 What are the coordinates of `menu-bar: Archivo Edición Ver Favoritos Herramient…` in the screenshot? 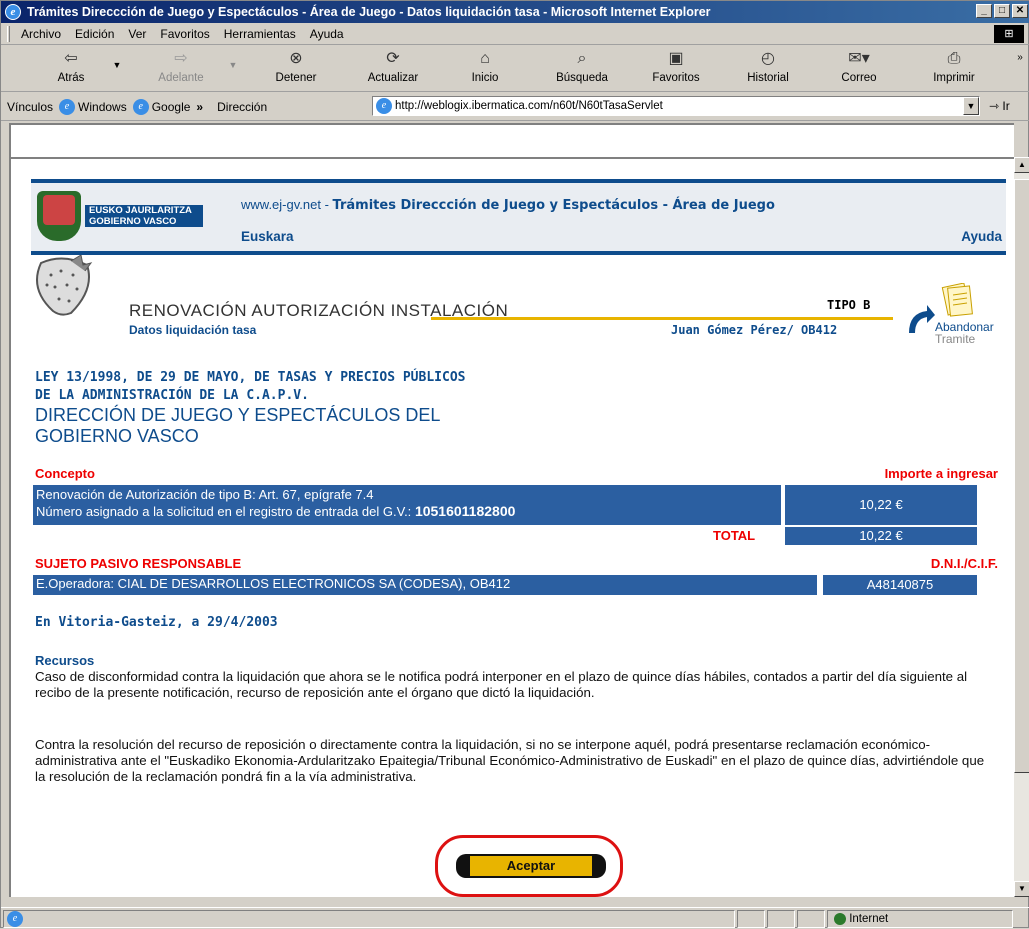 It's located at (515, 34).